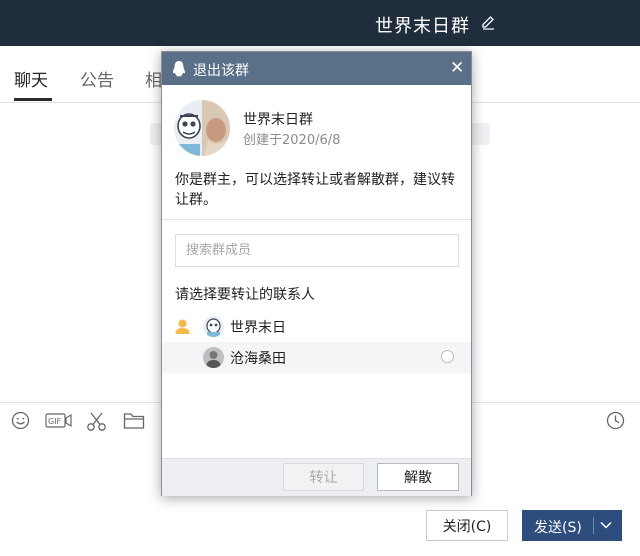 Image resolution: width=640 pixels, height=556 pixels. I want to click on send-button: 发送(S), so click(572, 525).